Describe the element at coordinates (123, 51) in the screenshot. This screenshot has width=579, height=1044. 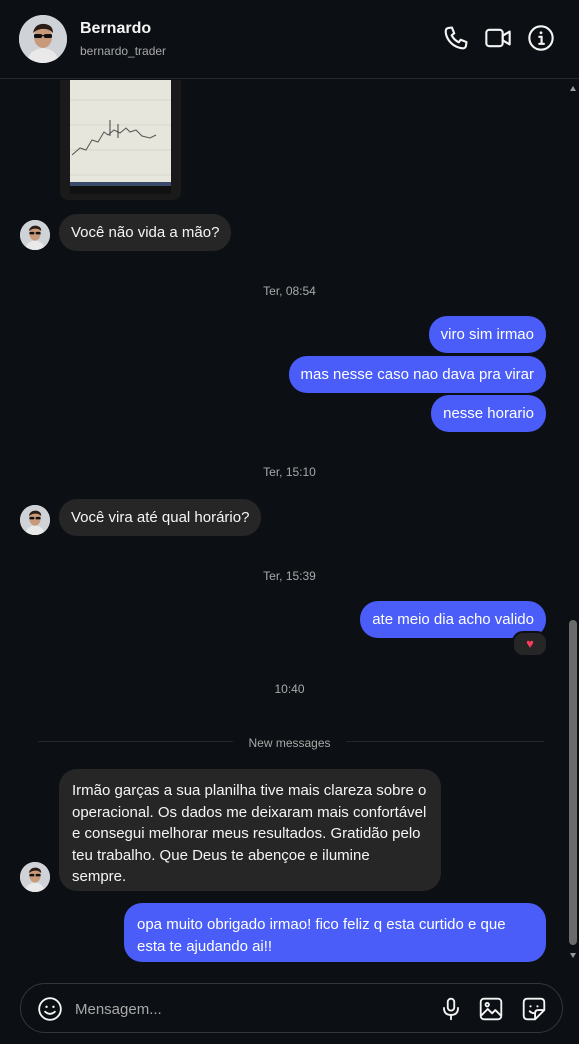
I see `contact-username: bernardo_trader` at that location.